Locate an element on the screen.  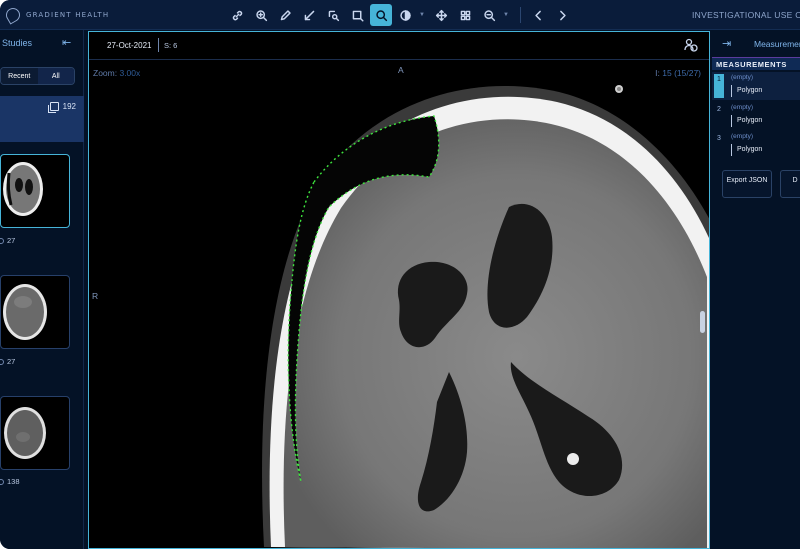
export-json-button: Export JSON is located at coordinates (747, 184).